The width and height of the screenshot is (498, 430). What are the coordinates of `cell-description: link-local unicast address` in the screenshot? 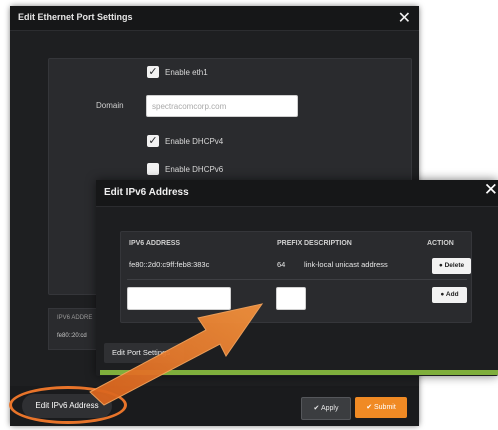 It's located at (346, 264).